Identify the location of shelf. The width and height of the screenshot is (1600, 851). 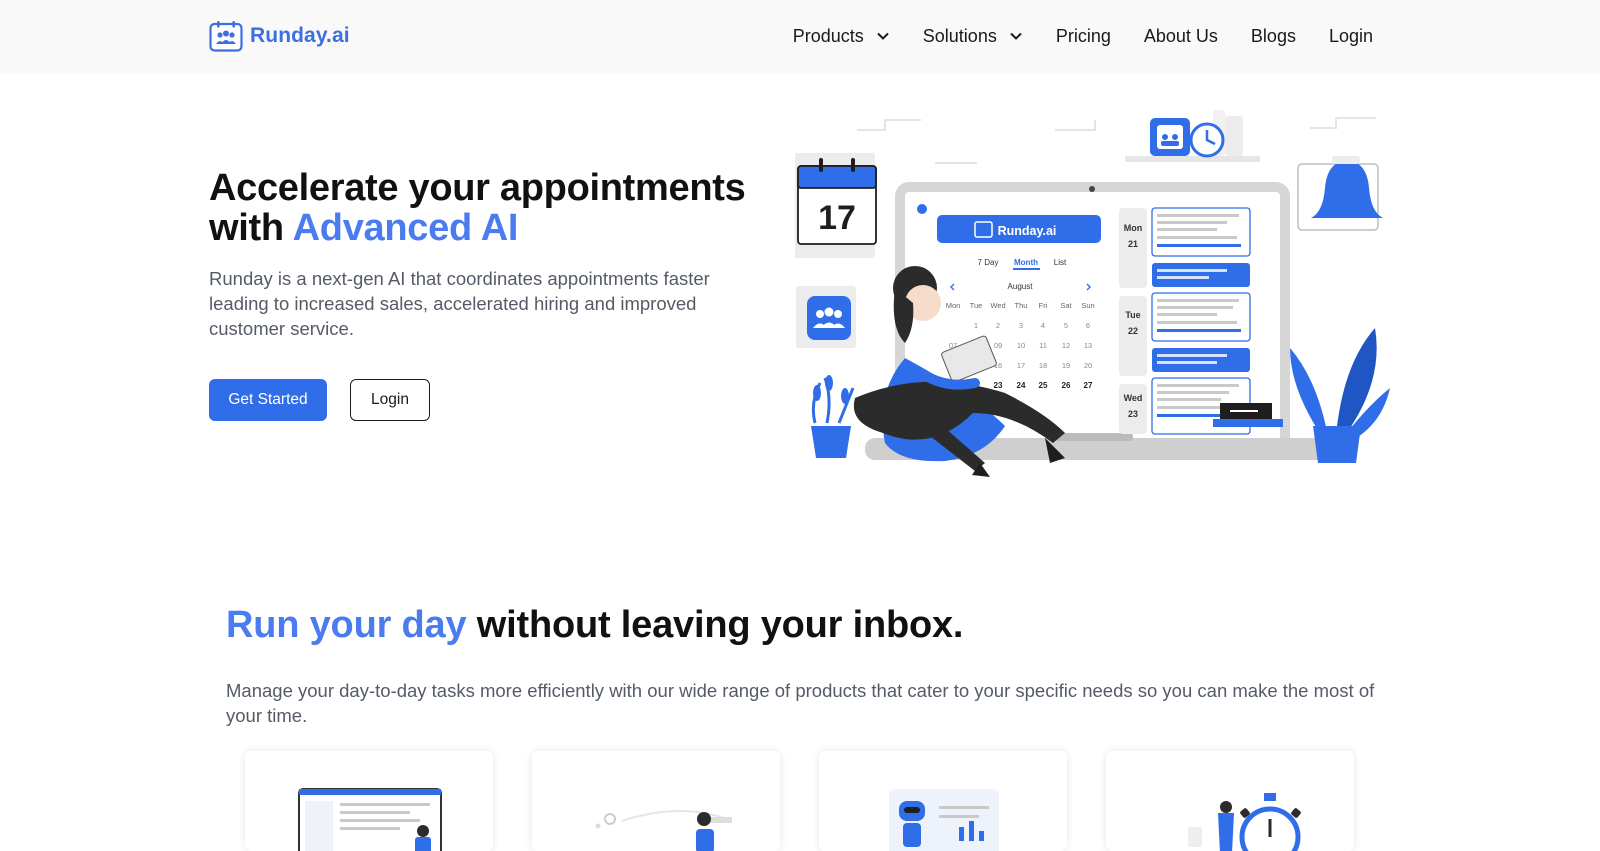
(1192, 159).